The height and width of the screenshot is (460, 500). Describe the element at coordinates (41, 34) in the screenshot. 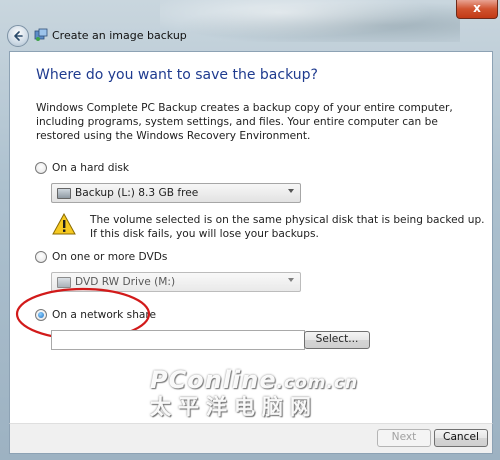

I see `backup-app-icon` at that location.